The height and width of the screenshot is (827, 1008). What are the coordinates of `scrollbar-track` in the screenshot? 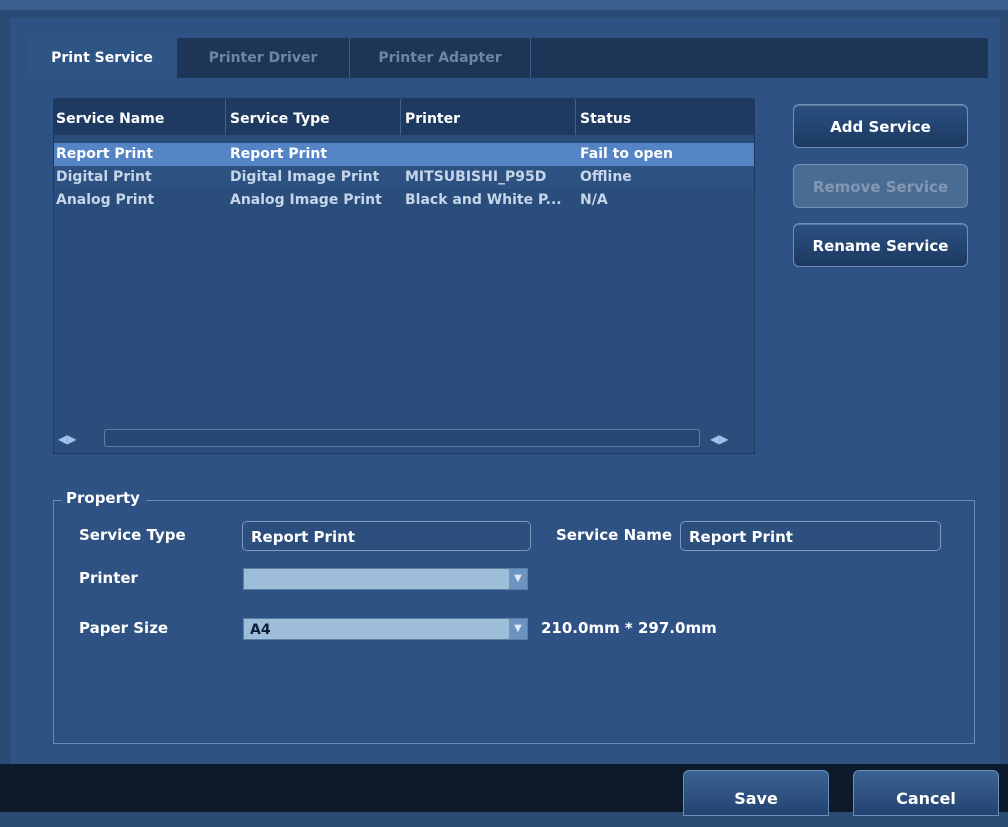 It's located at (402, 438).